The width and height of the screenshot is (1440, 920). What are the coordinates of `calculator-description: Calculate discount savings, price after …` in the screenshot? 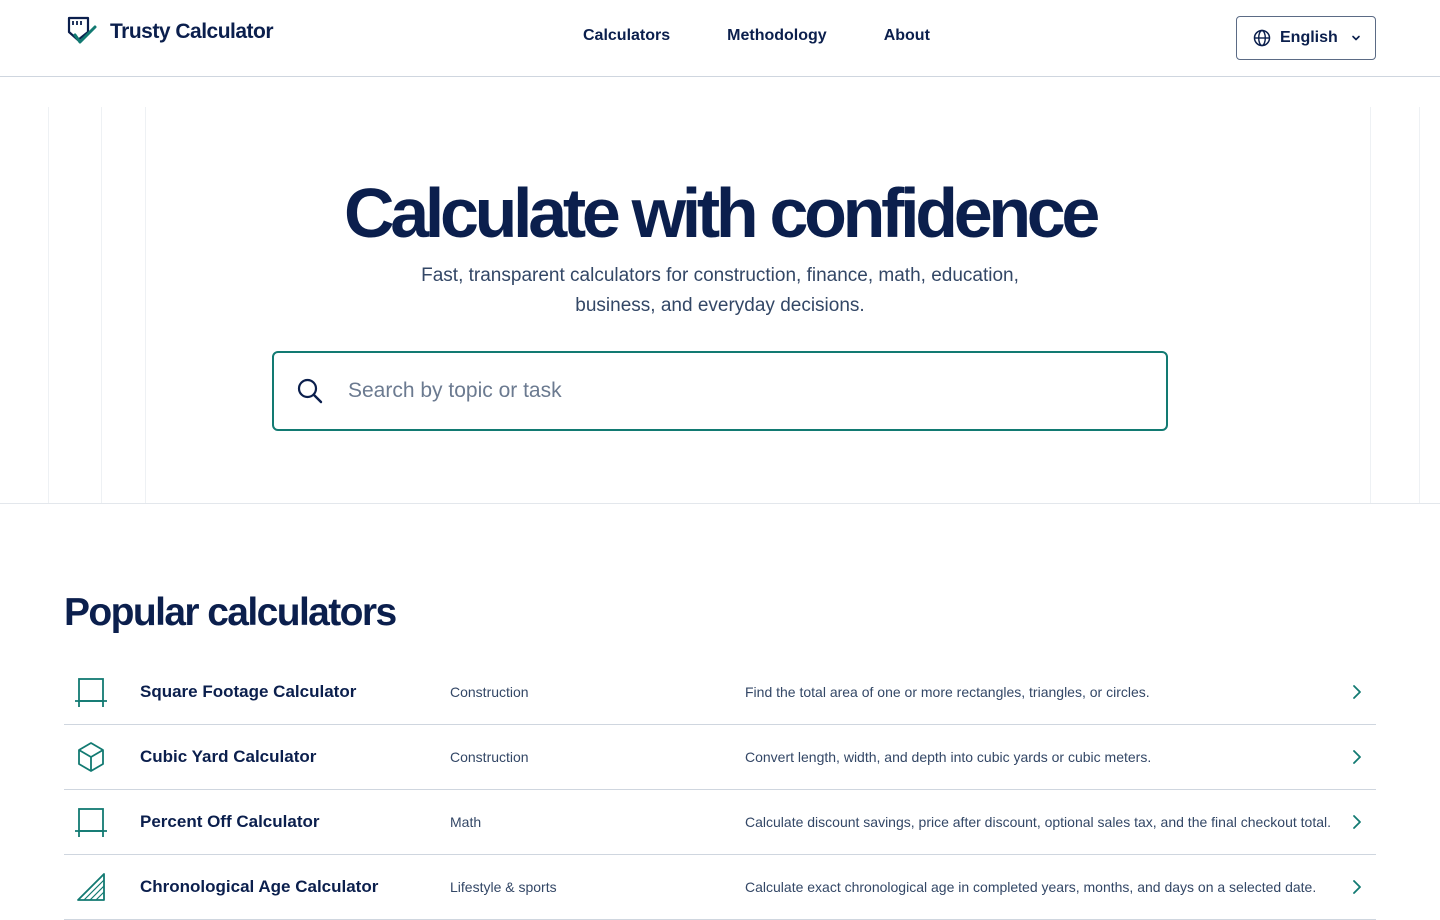 It's located at (1038, 821).